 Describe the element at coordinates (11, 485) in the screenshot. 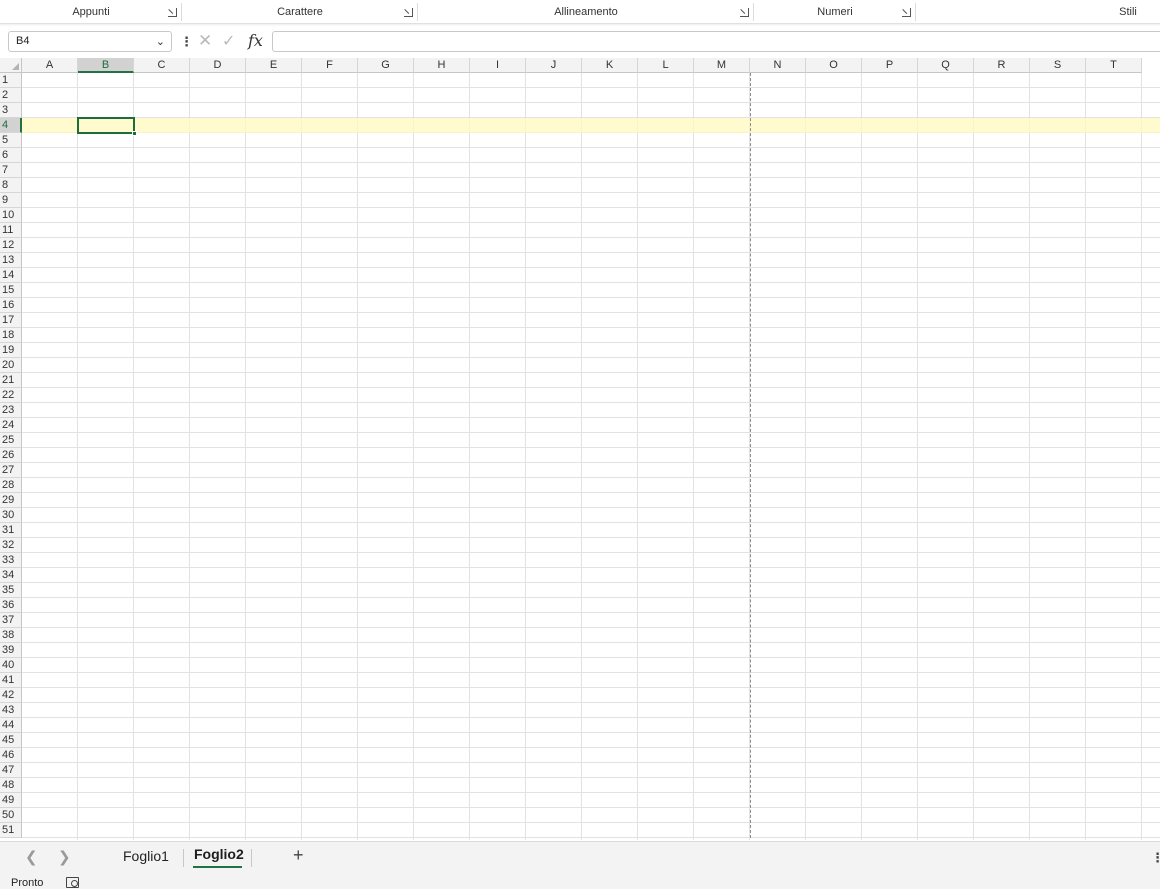

I see `row-header-28: 28` at that location.